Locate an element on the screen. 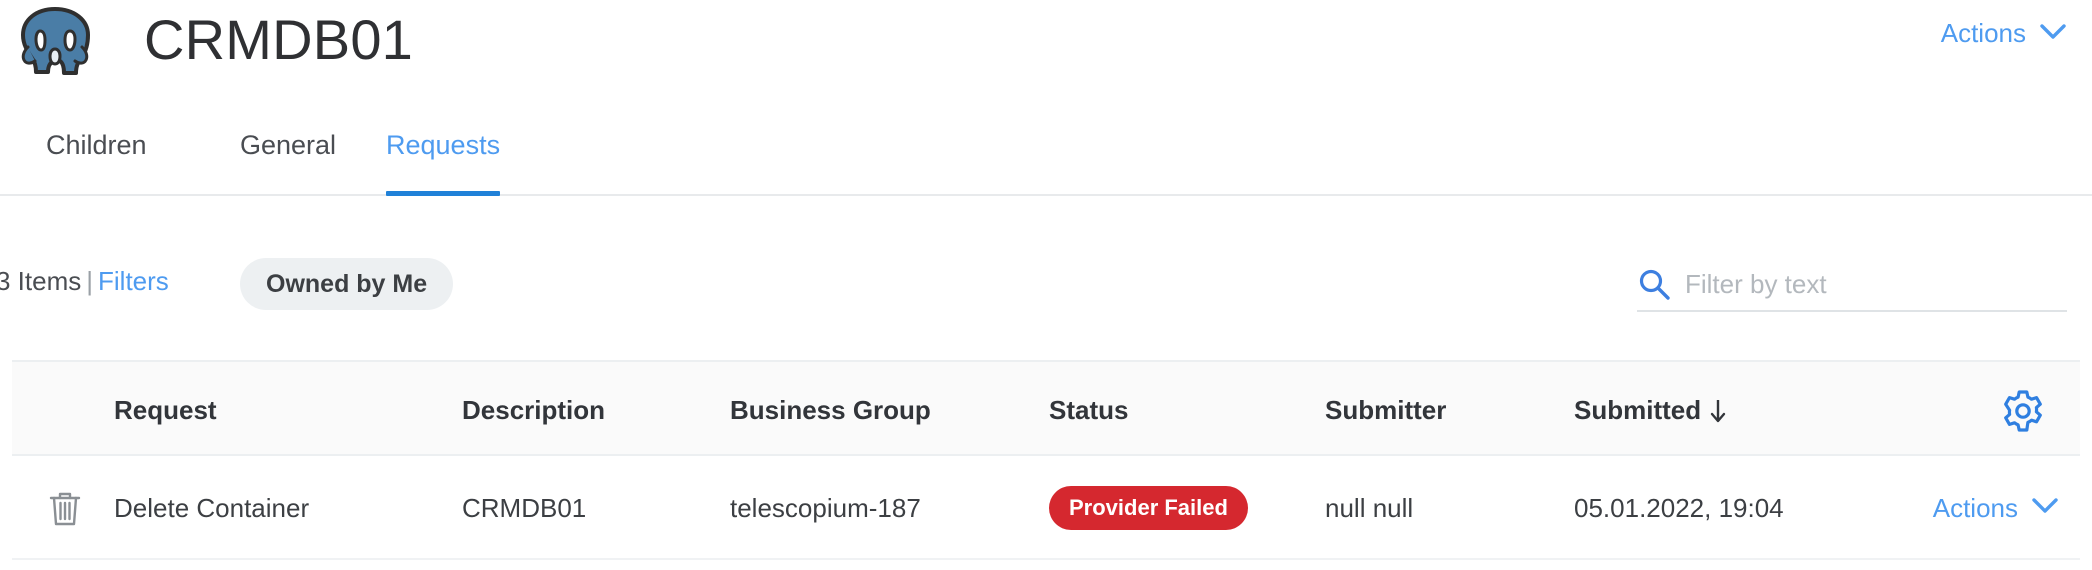 Image resolution: width=2092 pixels, height=570 pixels. column-header-label: Business Group is located at coordinates (830, 409).